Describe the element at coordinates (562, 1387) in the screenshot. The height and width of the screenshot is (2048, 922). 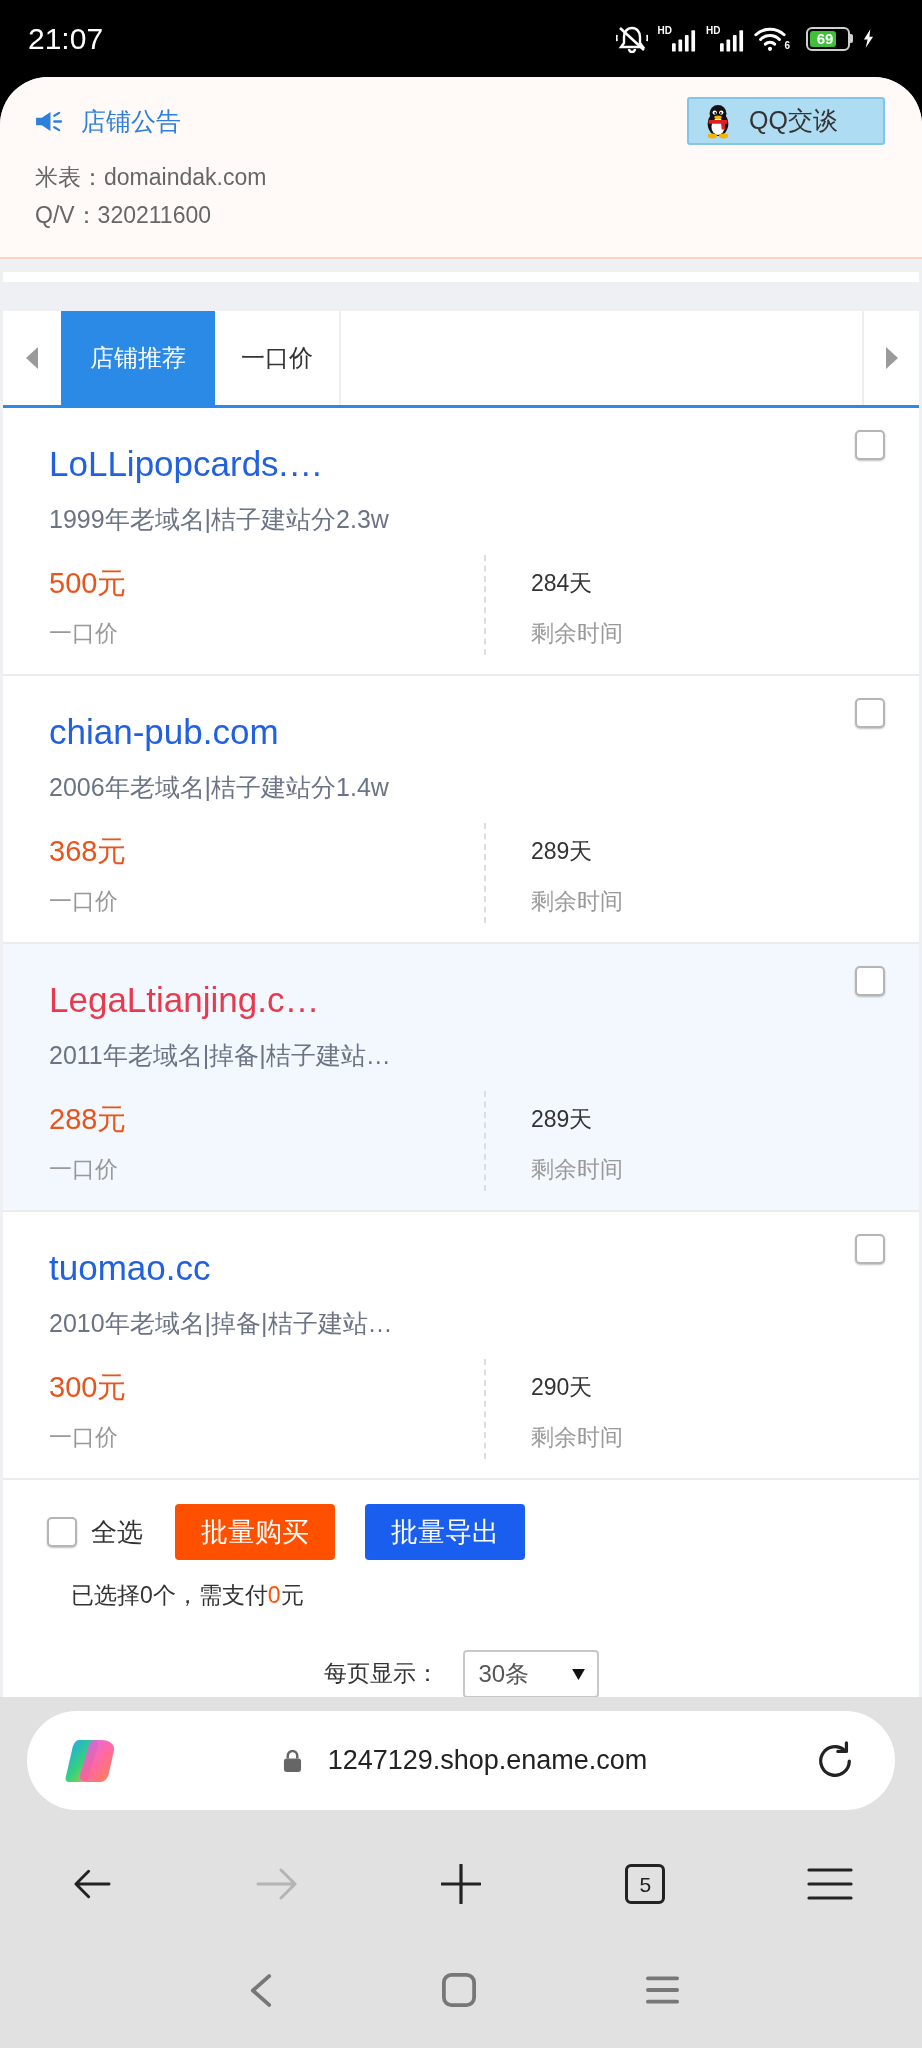
I see `remaining-days: 290天` at that location.